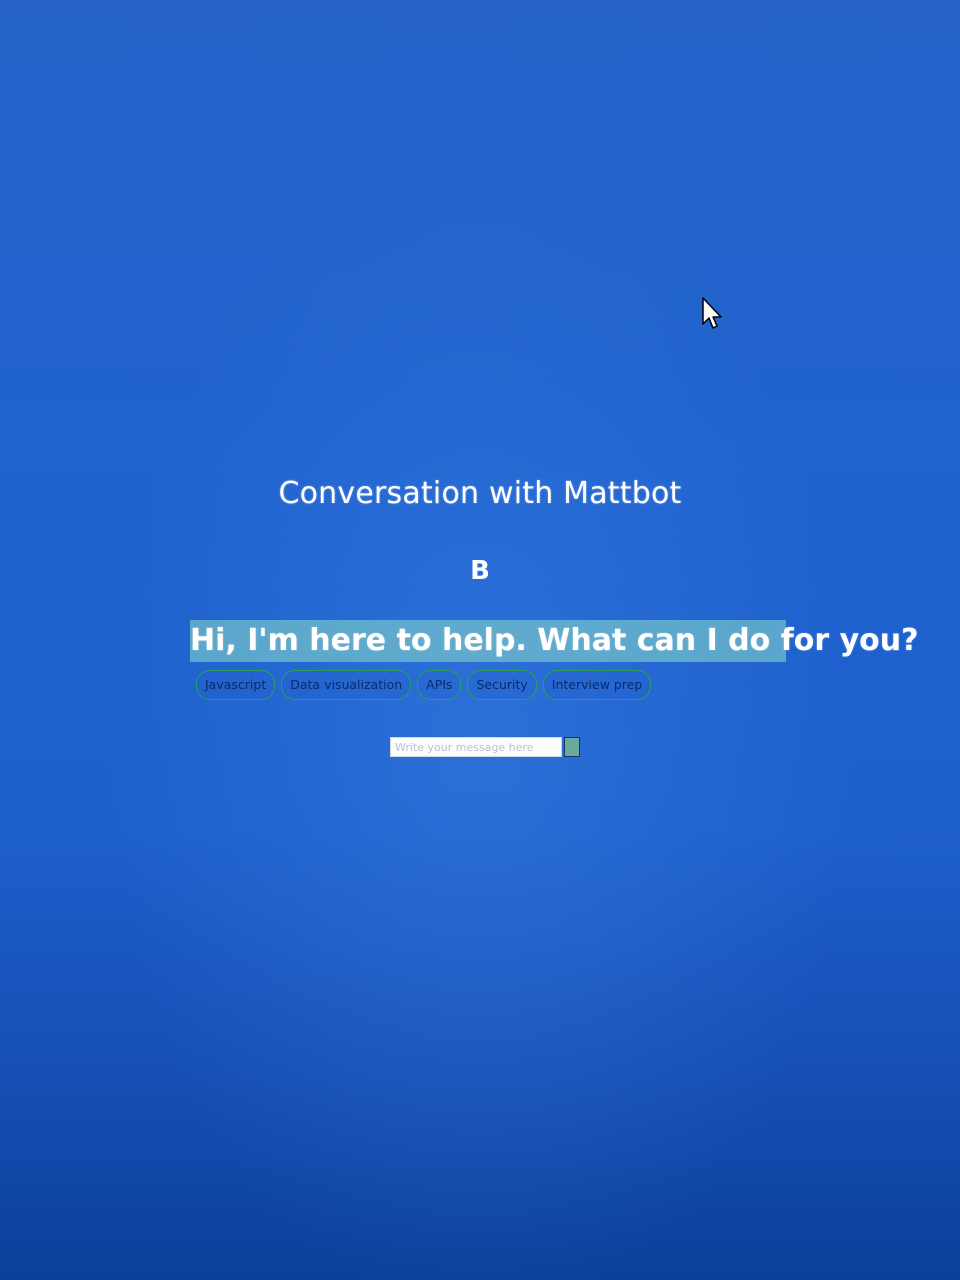 Image resolution: width=960 pixels, height=1280 pixels. What do you see at coordinates (712, 313) in the screenshot?
I see `mouse-pointer-icon` at bounding box center [712, 313].